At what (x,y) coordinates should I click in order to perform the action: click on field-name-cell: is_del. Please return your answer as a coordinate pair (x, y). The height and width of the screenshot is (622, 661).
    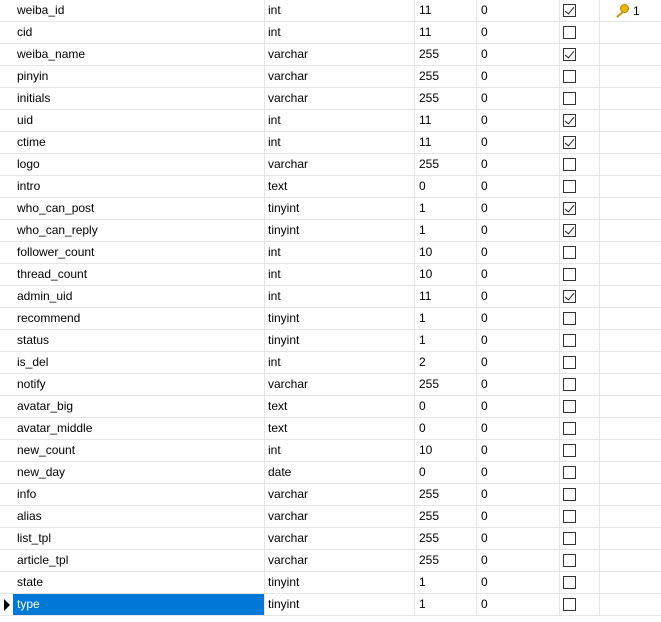
    Looking at the image, I should click on (139, 362).